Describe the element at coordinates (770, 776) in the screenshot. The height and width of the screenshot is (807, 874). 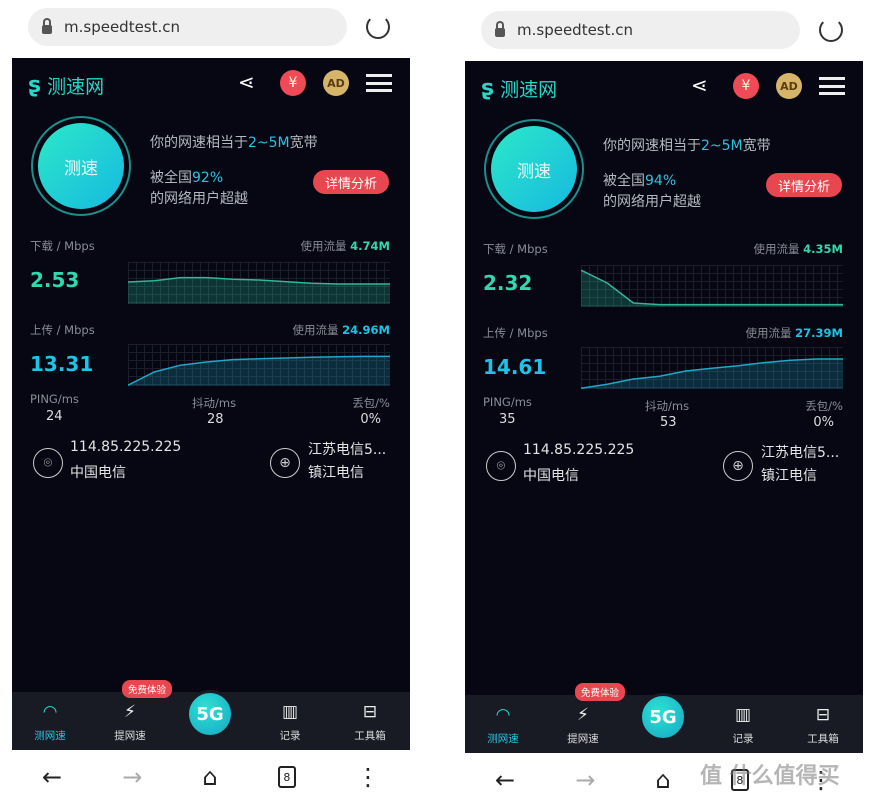
I see `watermark: 值 什么值得买` at that location.